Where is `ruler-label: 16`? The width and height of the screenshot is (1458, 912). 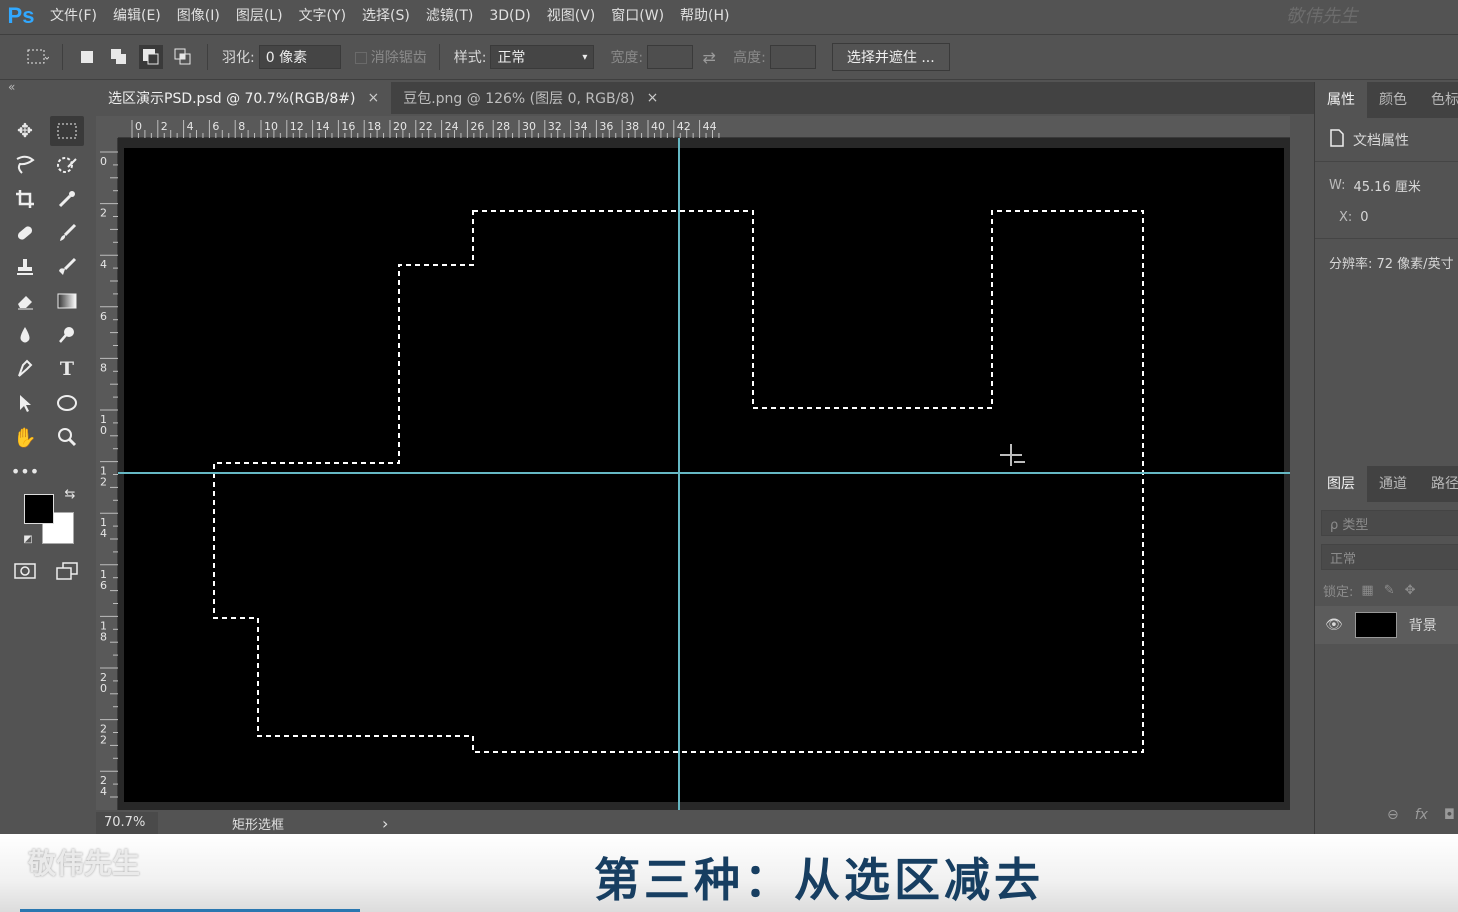 ruler-label: 16 is located at coordinates (348, 126).